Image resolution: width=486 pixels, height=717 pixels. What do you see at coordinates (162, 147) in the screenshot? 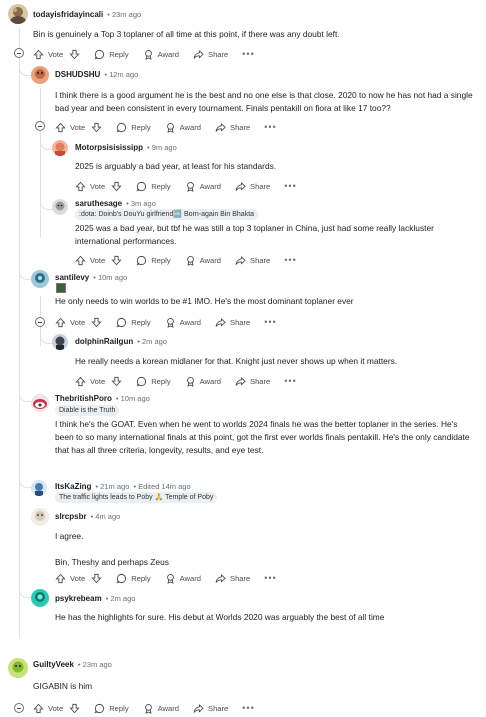
I see `timestamp: • 9m ago` at bounding box center [162, 147].